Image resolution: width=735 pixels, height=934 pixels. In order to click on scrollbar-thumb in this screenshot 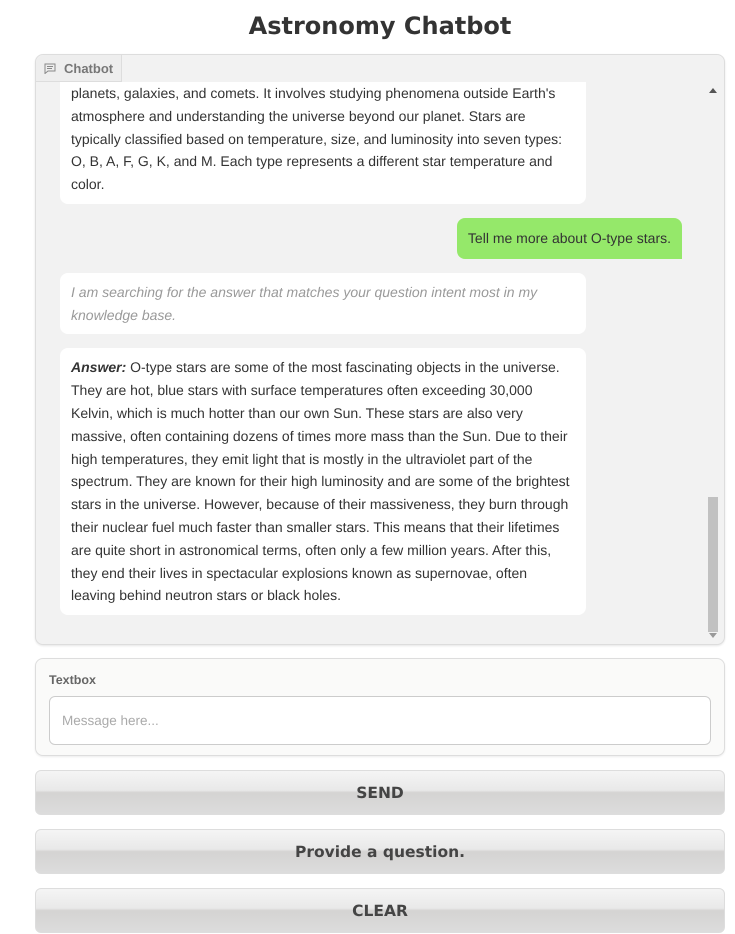, I will do `click(713, 564)`.